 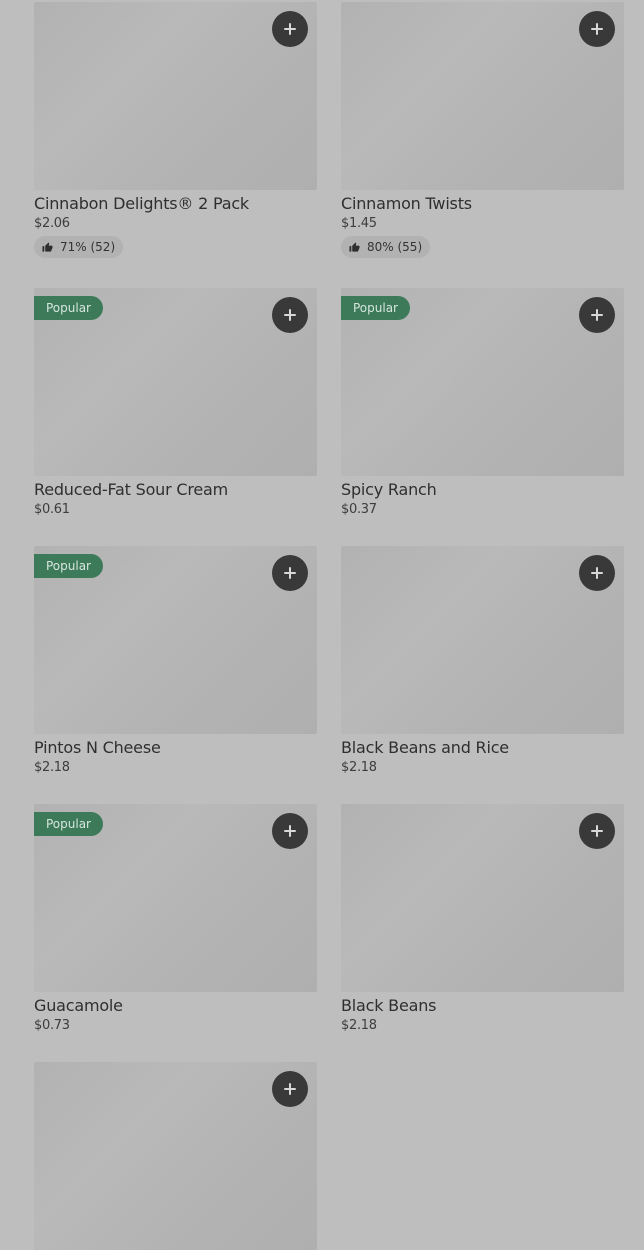 I want to click on menu-item-card: Black Beans and Rice $2.18, so click(x=482, y=660).